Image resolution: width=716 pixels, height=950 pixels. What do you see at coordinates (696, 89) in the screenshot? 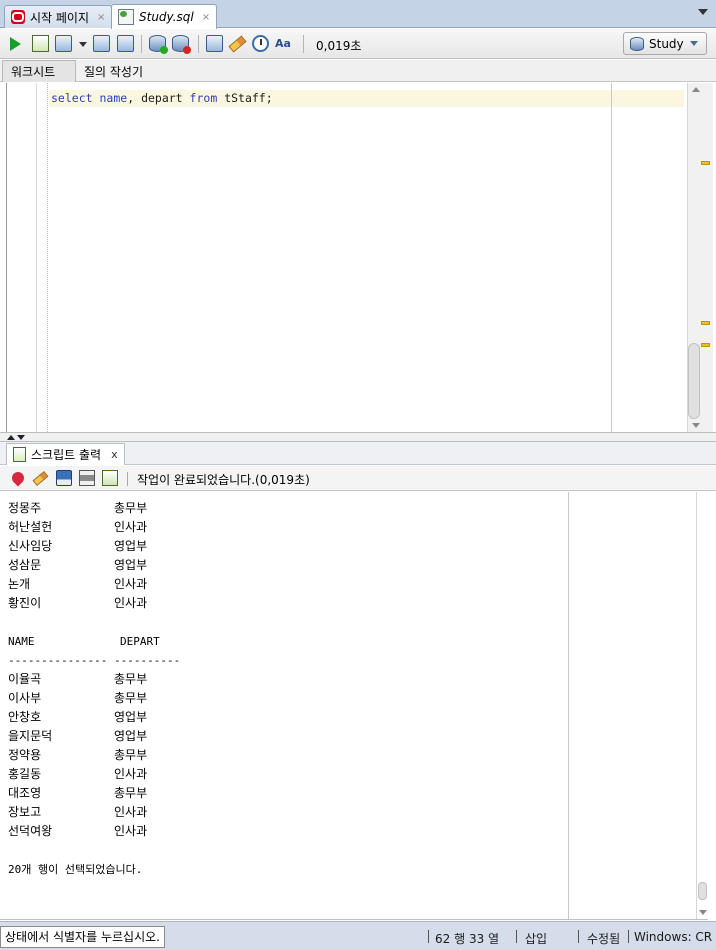
I see `scroll-up-icon` at bounding box center [696, 89].